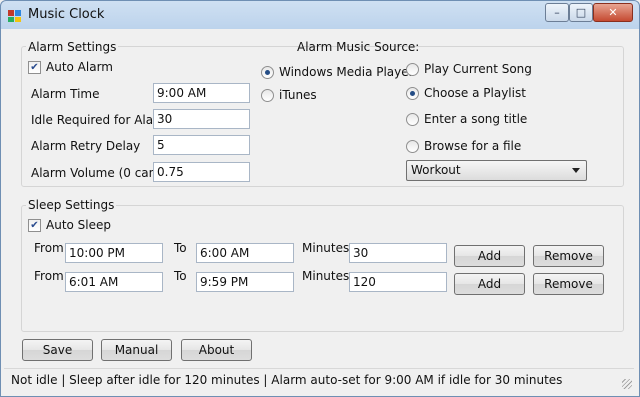 The width and height of the screenshot is (640, 397). I want to click on sleep-settings-label: Sleep Settings, so click(71, 205).